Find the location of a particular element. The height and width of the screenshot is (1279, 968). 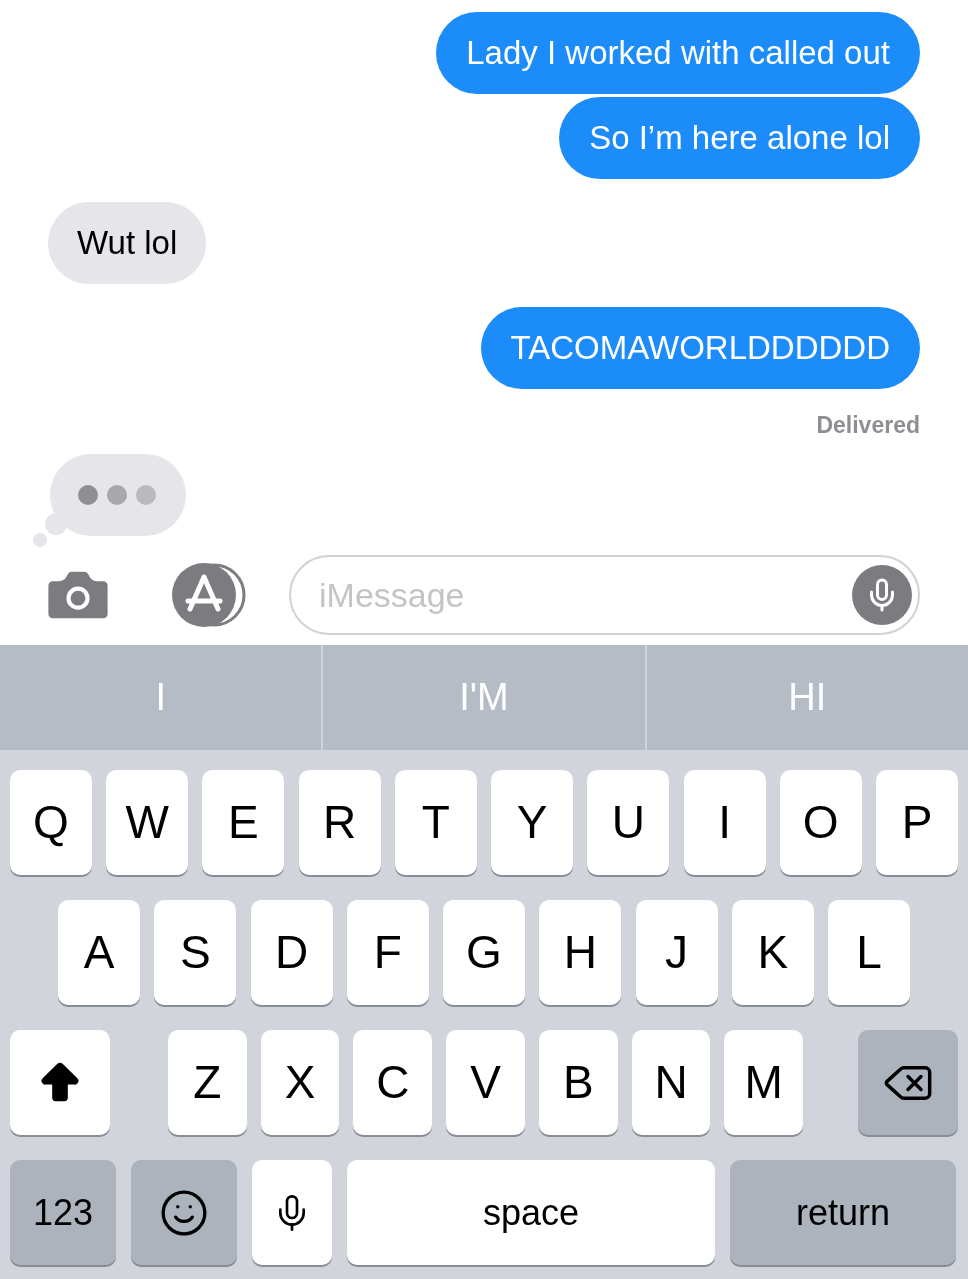

letter-key: U is located at coordinates (628, 822).